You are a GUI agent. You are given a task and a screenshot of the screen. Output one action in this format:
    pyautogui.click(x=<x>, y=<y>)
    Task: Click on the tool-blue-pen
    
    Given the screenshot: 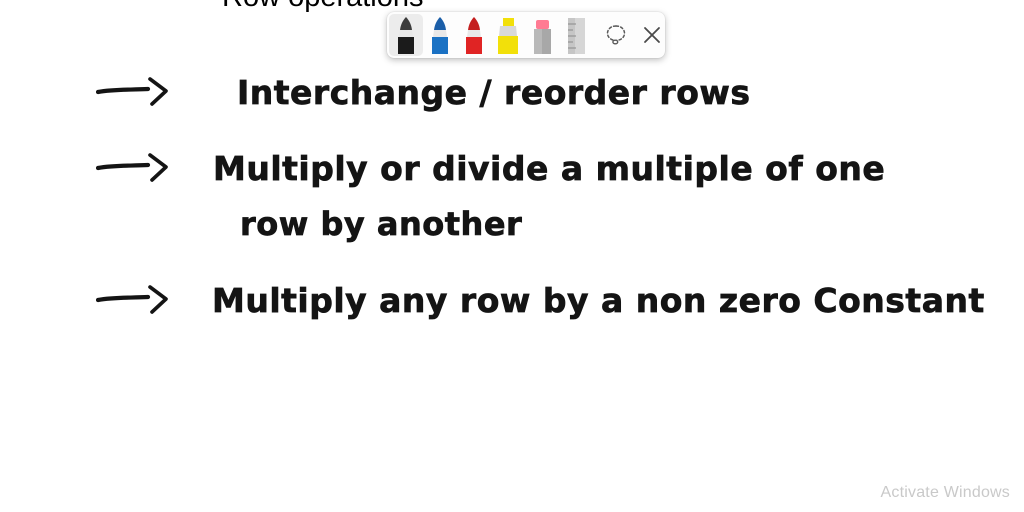 What is the action you would take?
    pyautogui.click(x=440, y=35)
    